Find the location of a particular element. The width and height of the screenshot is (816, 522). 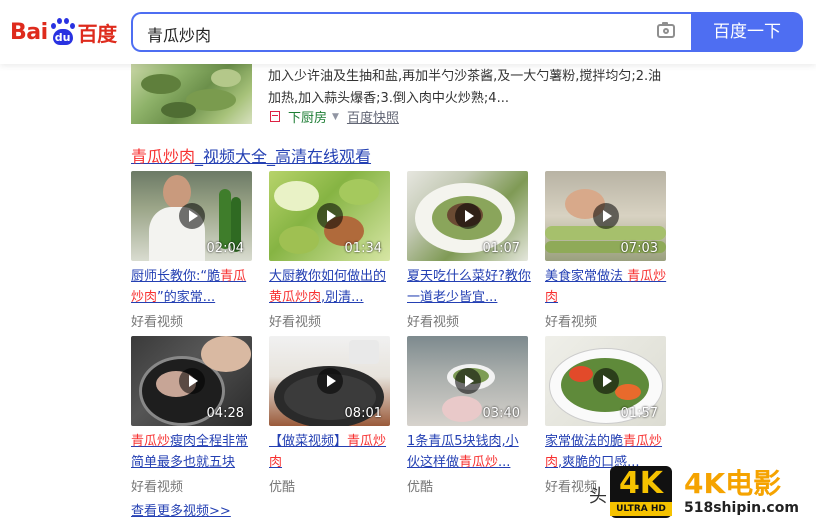

more-videos-link: 查看更多视频>> is located at coordinates (181, 509).